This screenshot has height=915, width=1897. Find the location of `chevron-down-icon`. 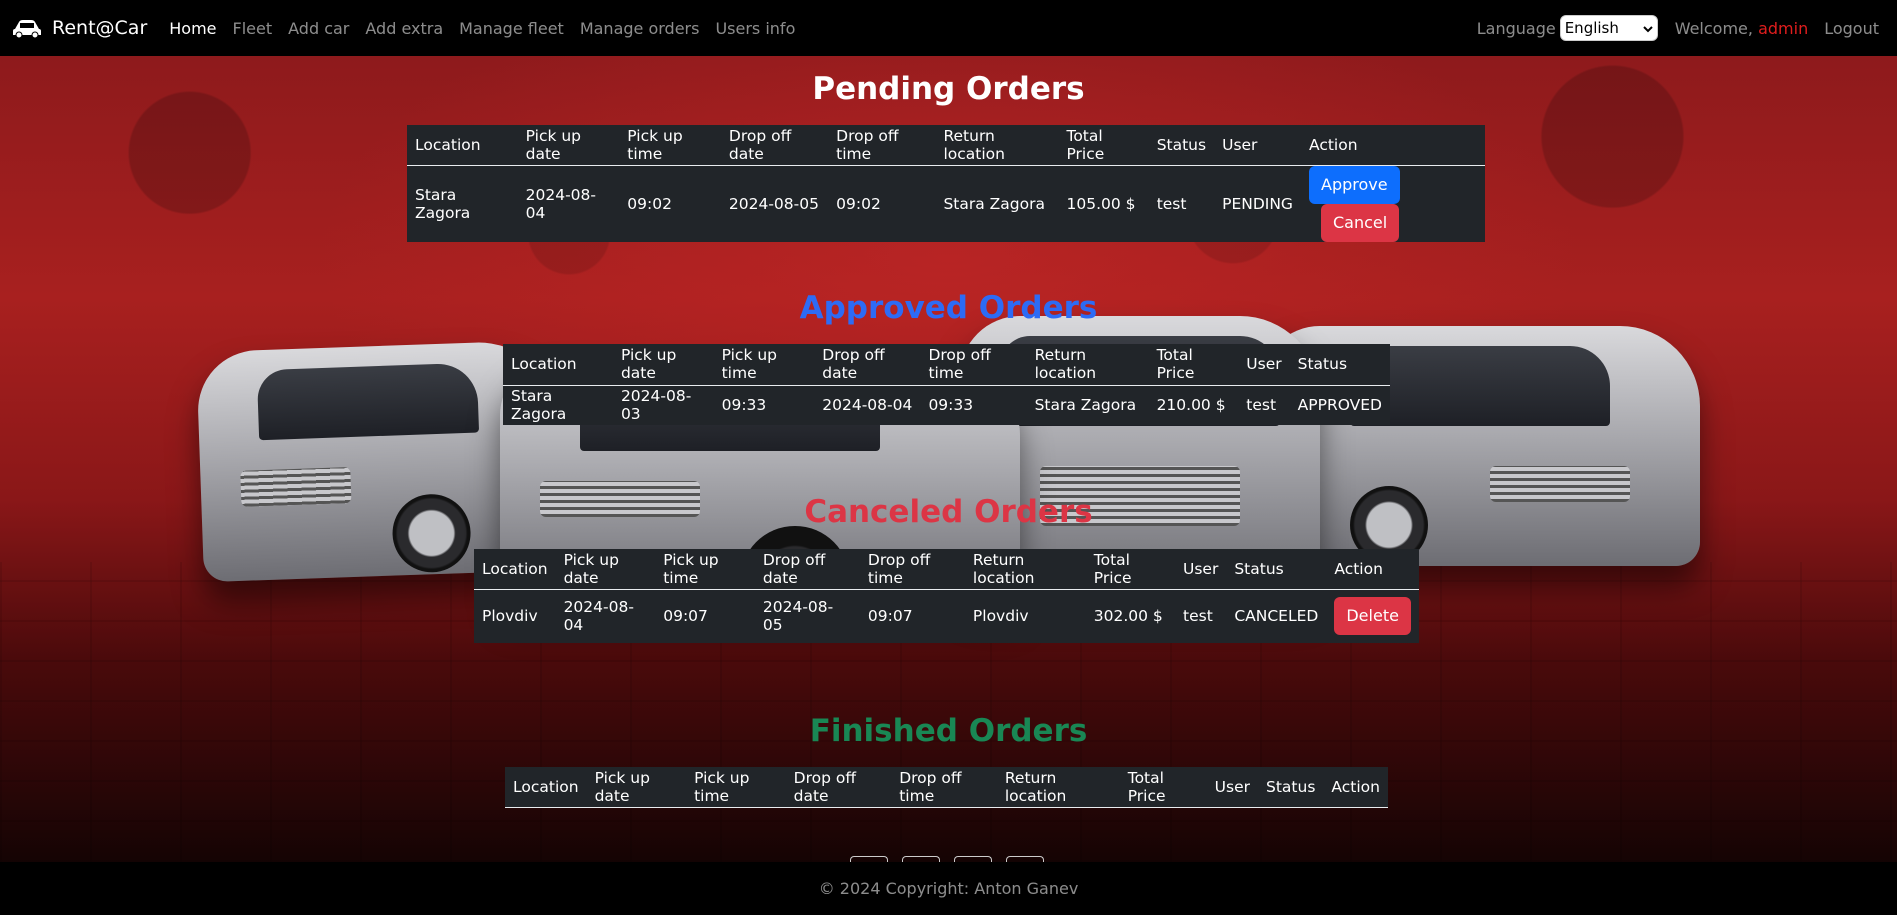

chevron-down-icon is located at coordinates (1647, 28).